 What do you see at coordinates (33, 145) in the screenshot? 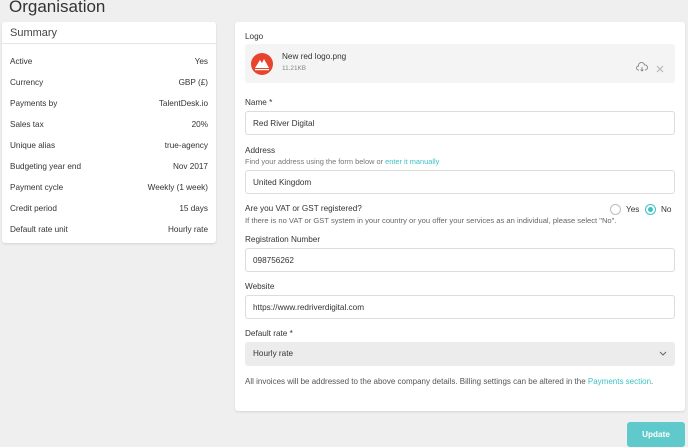
I see `summary-key: Unique alias` at bounding box center [33, 145].